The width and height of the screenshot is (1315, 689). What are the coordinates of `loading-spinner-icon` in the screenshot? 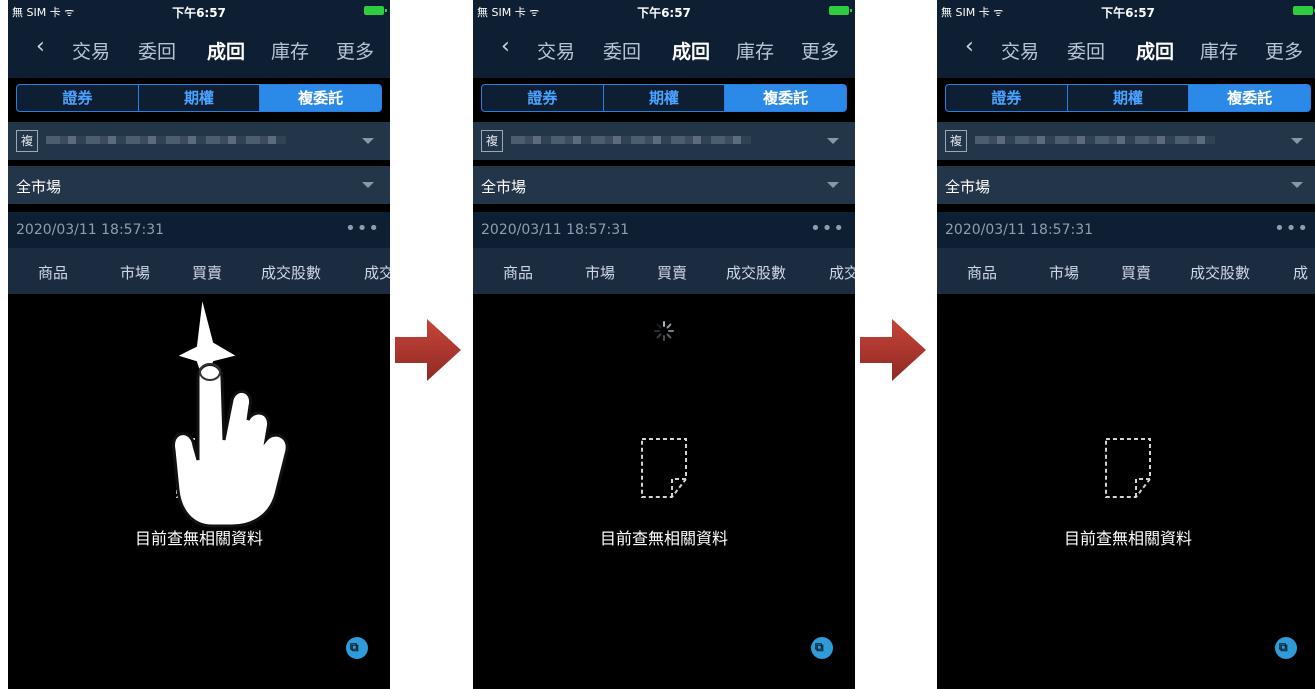 It's located at (664, 331).